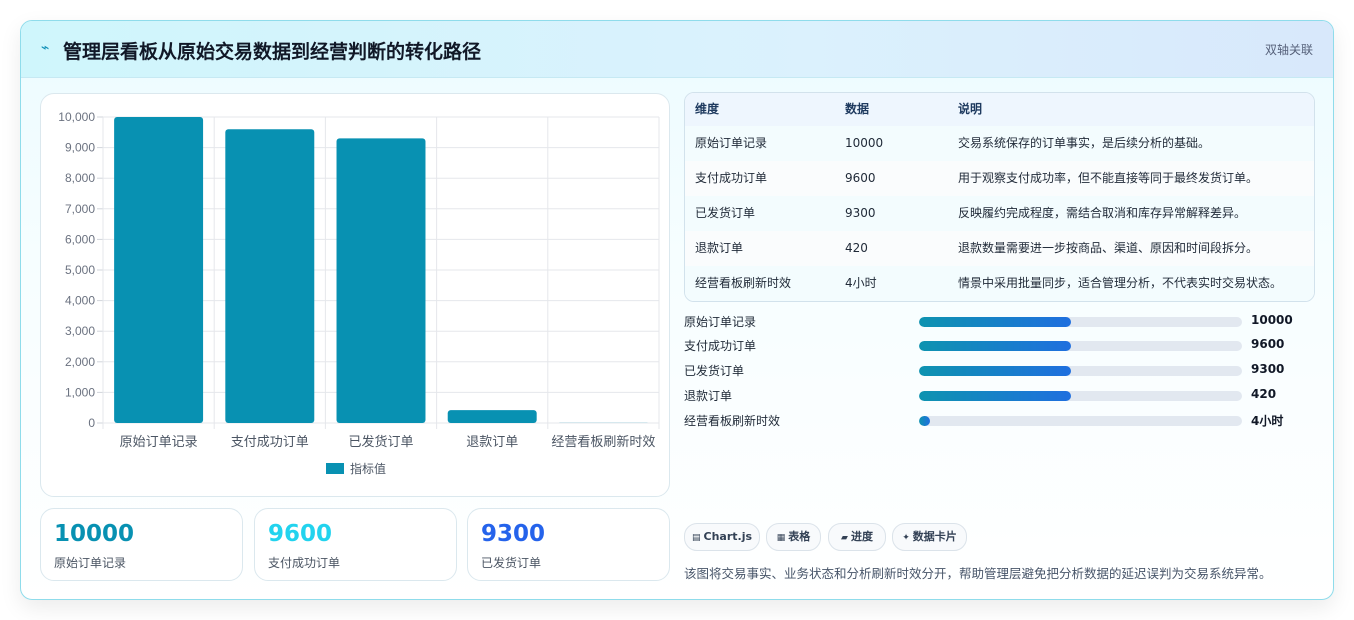 The width and height of the screenshot is (1354, 620). Describe the element at coordinates (80, 148) in the screenshot. I see `y-tick-label: 9,000` at that location.